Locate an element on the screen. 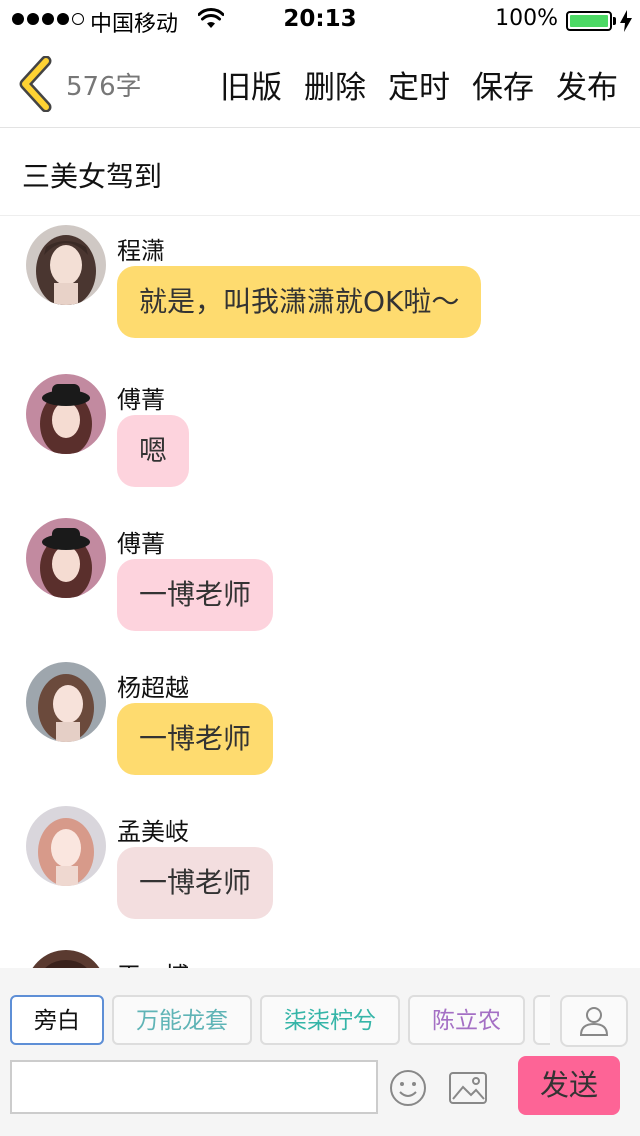  status-bar: 中国移动 20:13 100% is located at coordinates (320, 20).